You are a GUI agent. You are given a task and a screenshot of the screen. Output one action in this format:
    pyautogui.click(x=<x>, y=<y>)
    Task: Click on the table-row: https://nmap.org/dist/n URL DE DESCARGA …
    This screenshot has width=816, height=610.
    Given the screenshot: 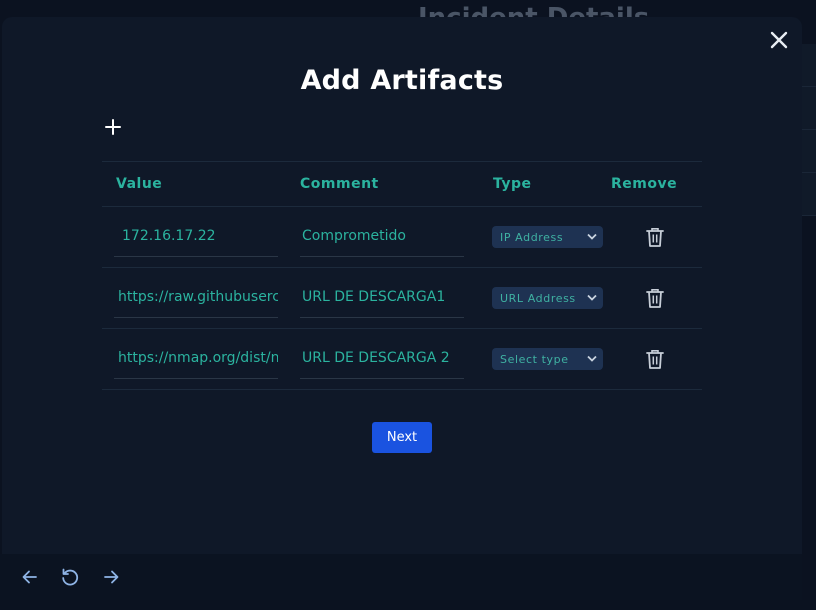 What is the action you would take?
    pyautogui.click(x=402, y=359)
    